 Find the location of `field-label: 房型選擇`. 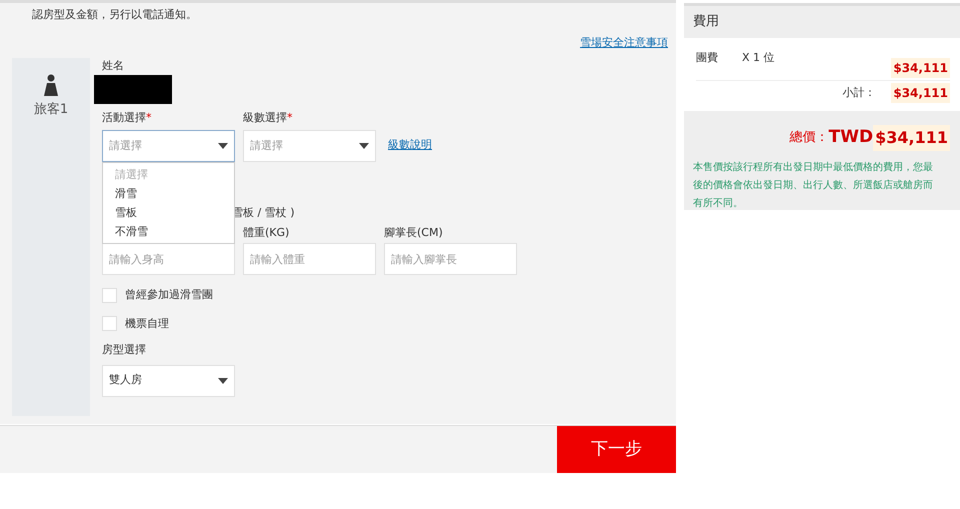

field-label: 房型選擇 is located at coordinates (124, 350).